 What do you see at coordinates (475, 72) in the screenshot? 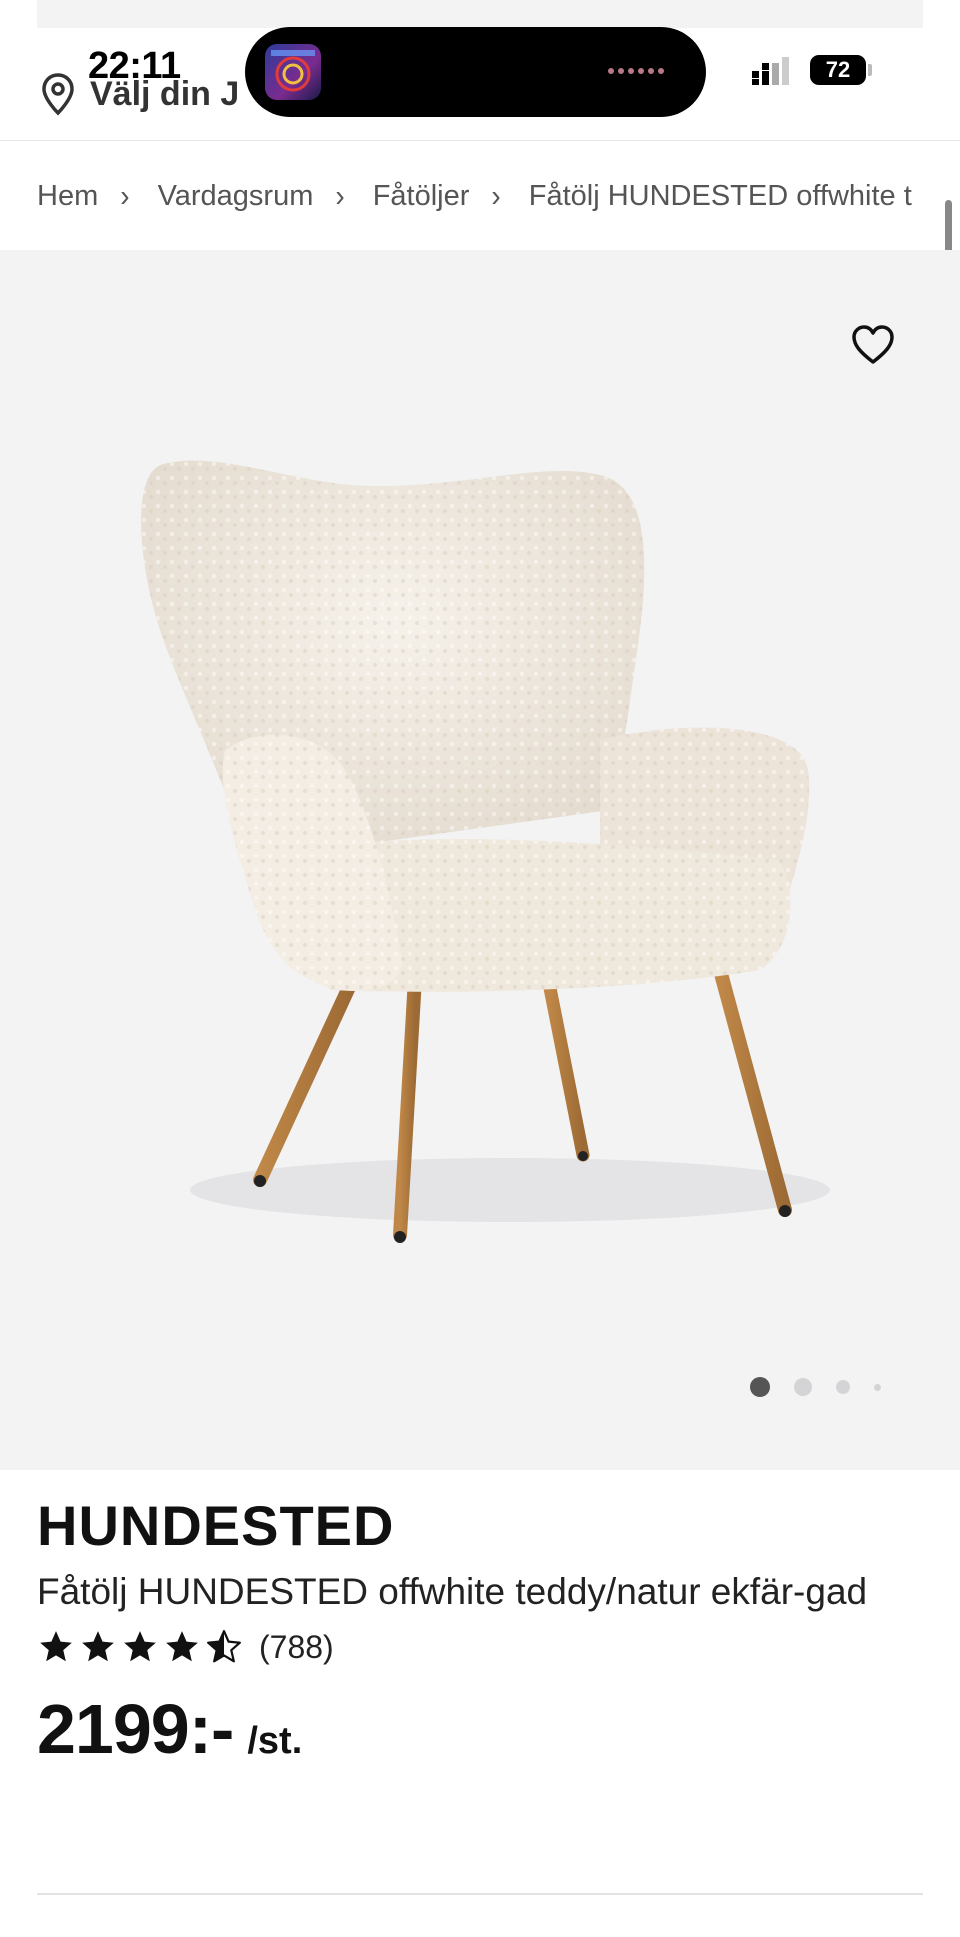
I see `dynamic-island` at bounding box center [475, 72].